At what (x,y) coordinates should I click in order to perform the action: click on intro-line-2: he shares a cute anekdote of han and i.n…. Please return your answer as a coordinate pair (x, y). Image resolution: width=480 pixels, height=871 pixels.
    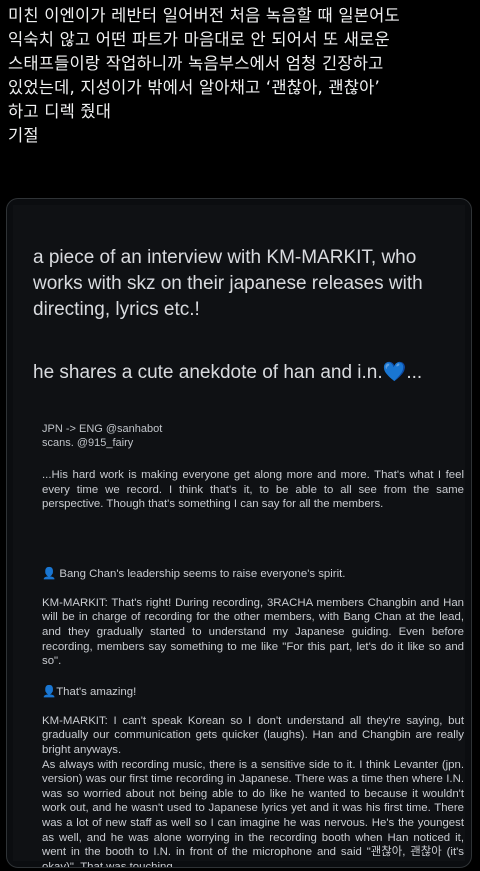
    Looking at the image, I should click on (208, 372).